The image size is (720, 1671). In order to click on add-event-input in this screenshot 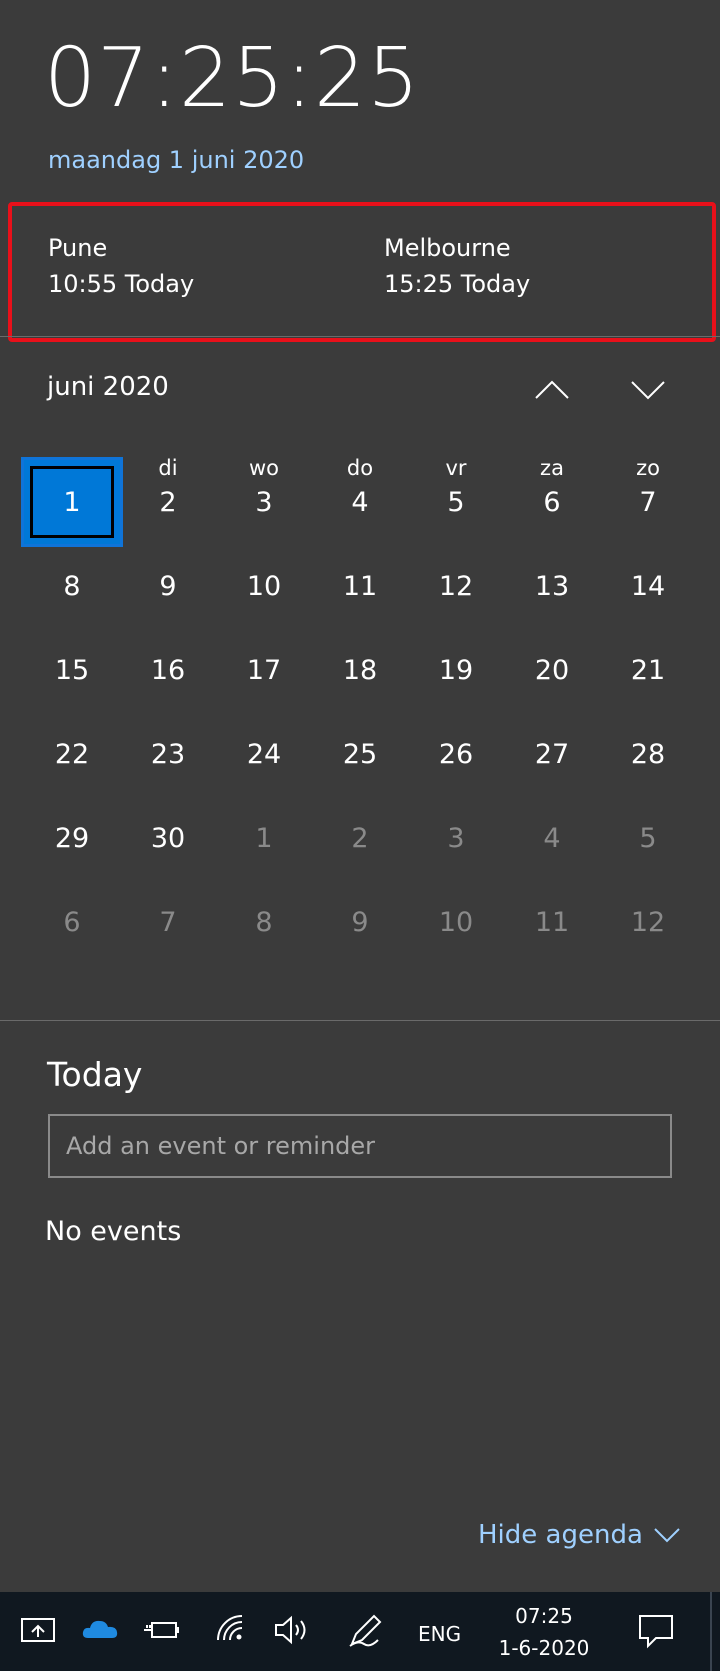, I will do `click(360, 1146)`.